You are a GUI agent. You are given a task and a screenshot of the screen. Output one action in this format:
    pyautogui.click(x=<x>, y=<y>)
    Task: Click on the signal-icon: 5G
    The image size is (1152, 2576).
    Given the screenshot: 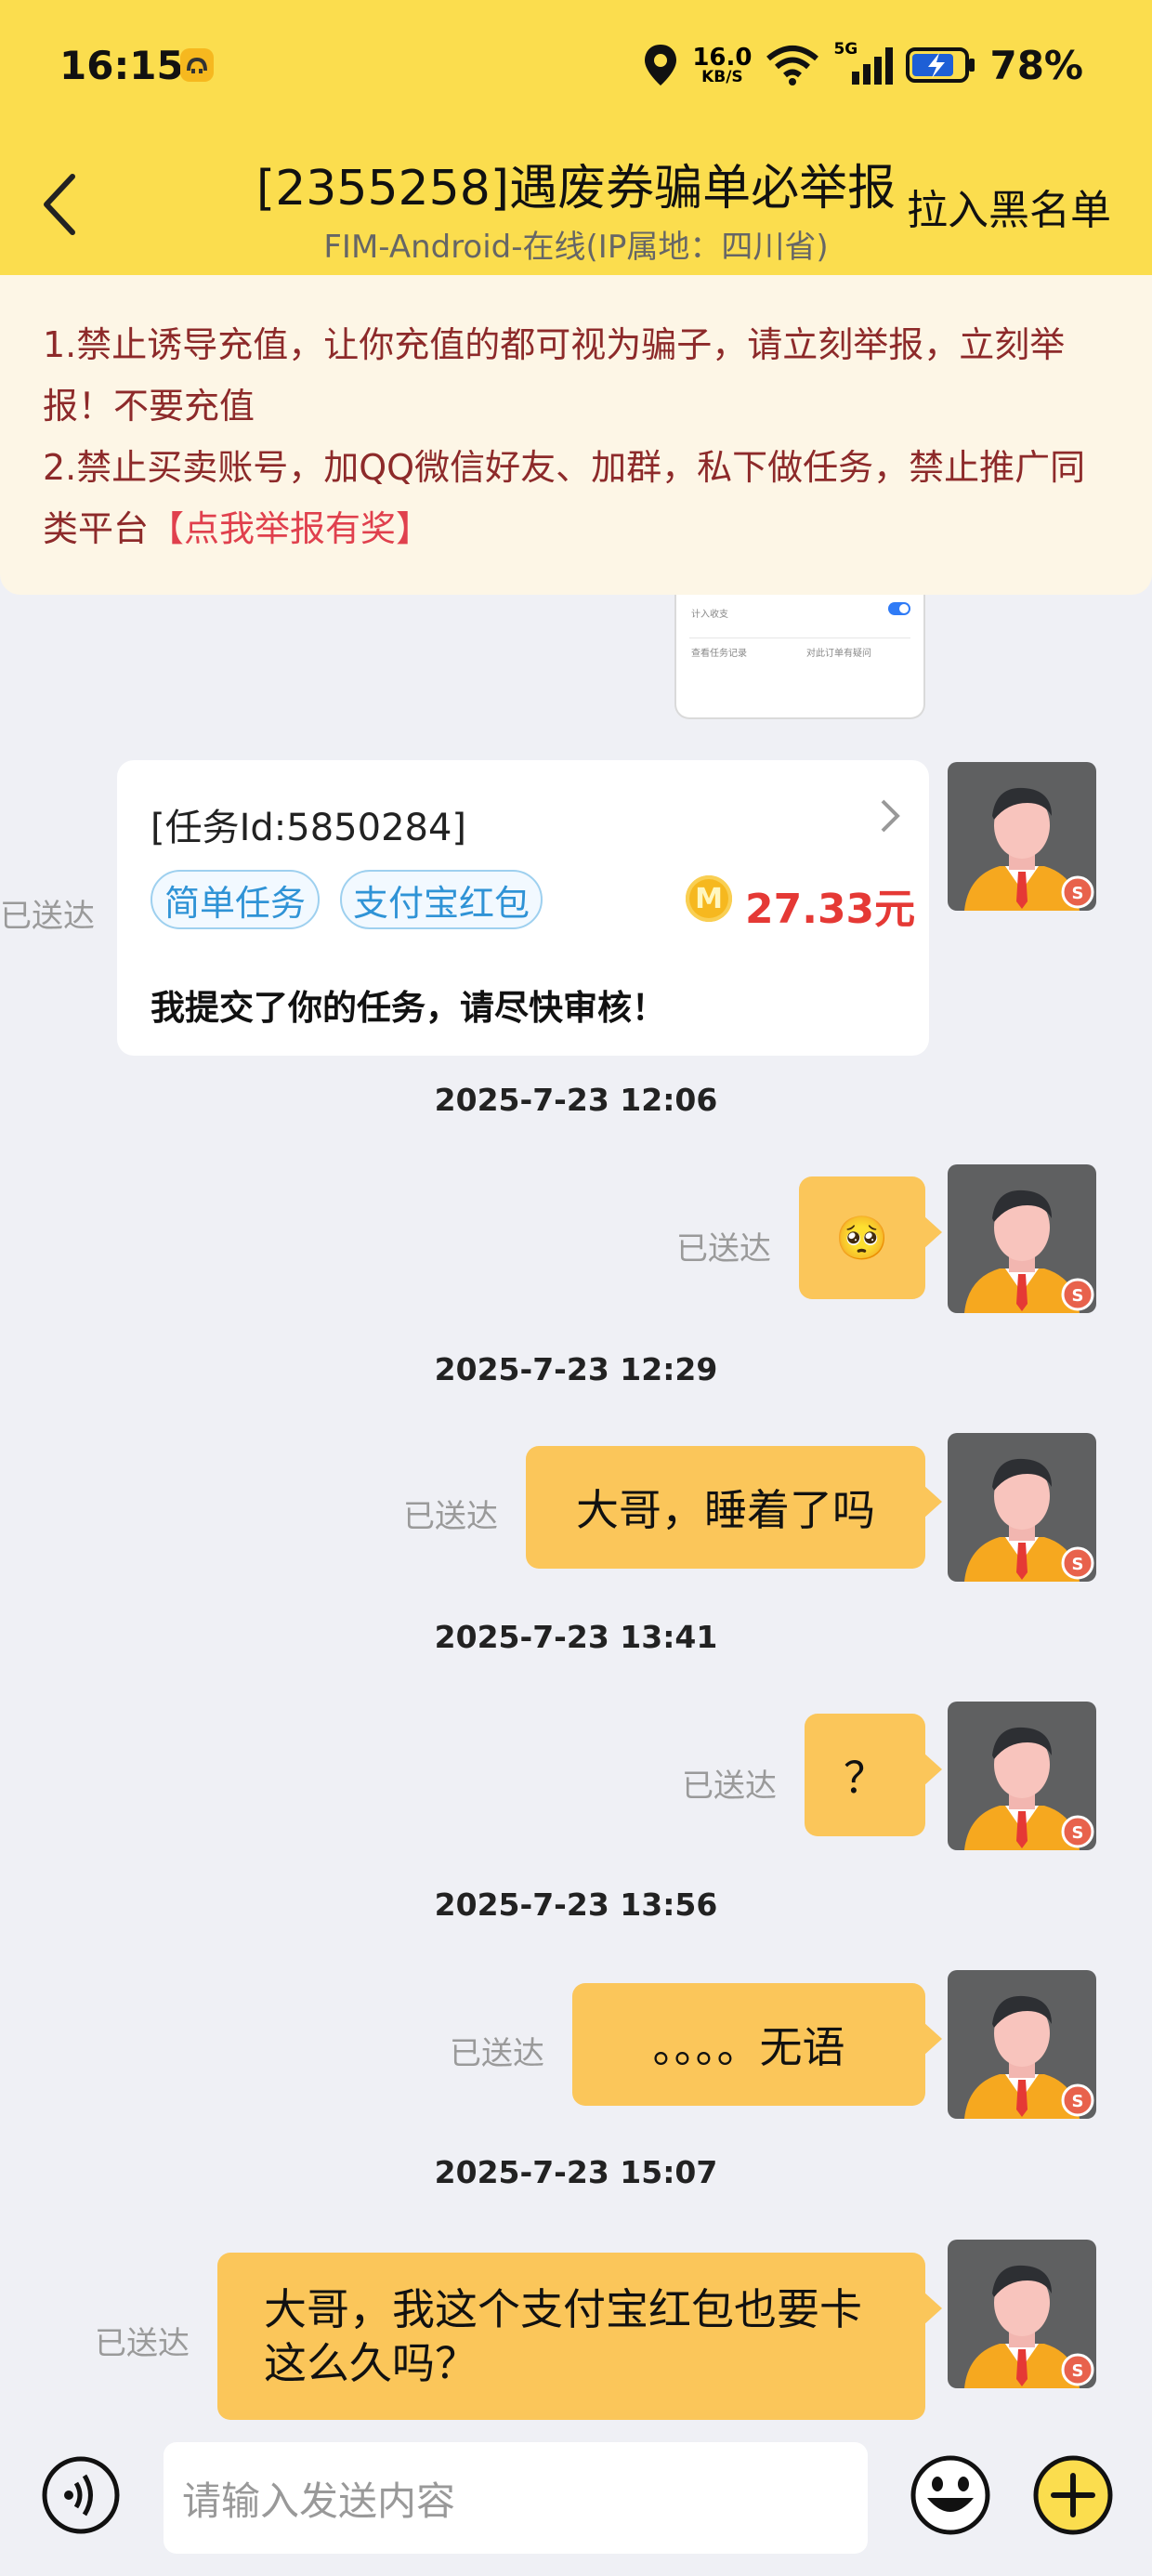 What is the action you would take?
    pyautogui.click(x=863, y=63)
    